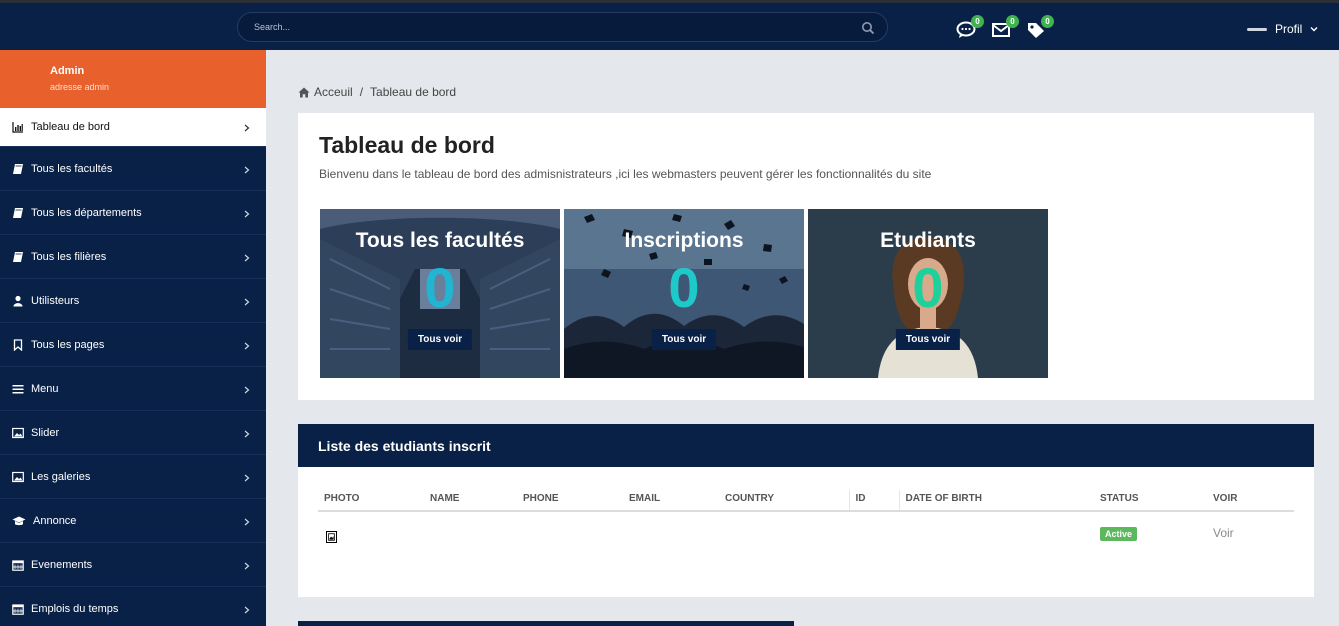  What do you see at coordinates (133, 257) in the screenshot?
I see `sidebar-item-filieres: Tous les filières` at bounding box center [133, 257].